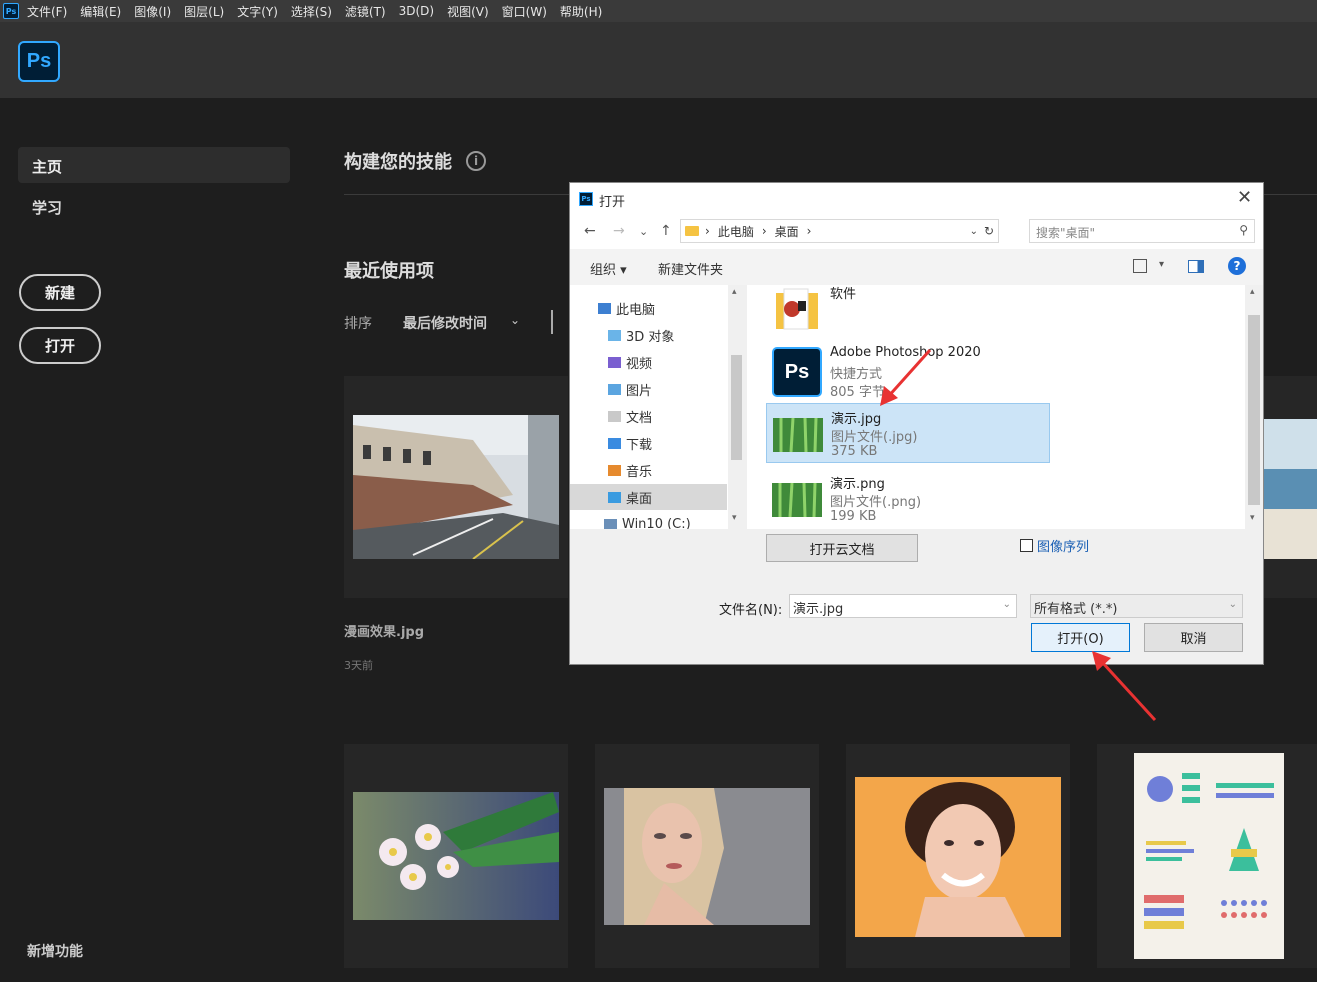  Describe the element at coordinates (468, 11) in the screenshot. I see `menu-view: 视图(V)` at that location.